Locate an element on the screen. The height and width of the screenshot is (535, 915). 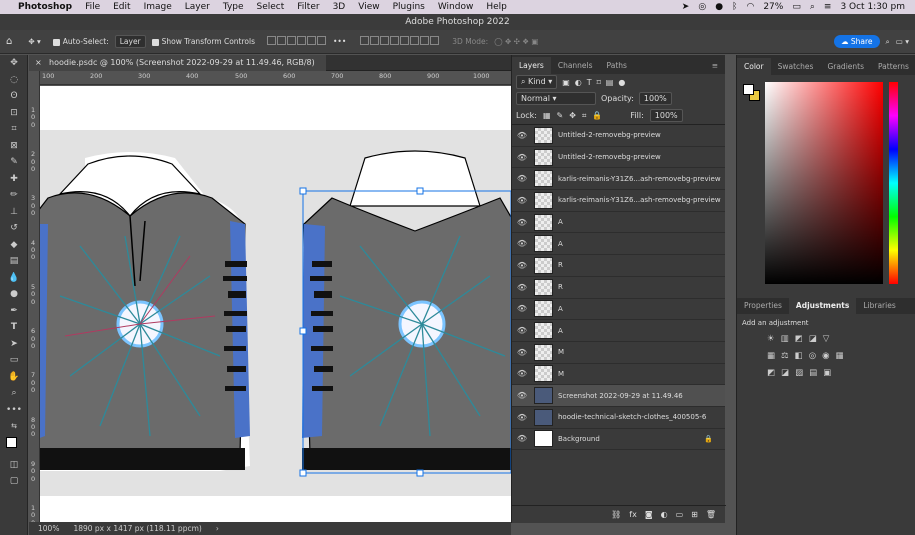
workspace-icon: ▭ ▾ is located at coordinates (902, 41).